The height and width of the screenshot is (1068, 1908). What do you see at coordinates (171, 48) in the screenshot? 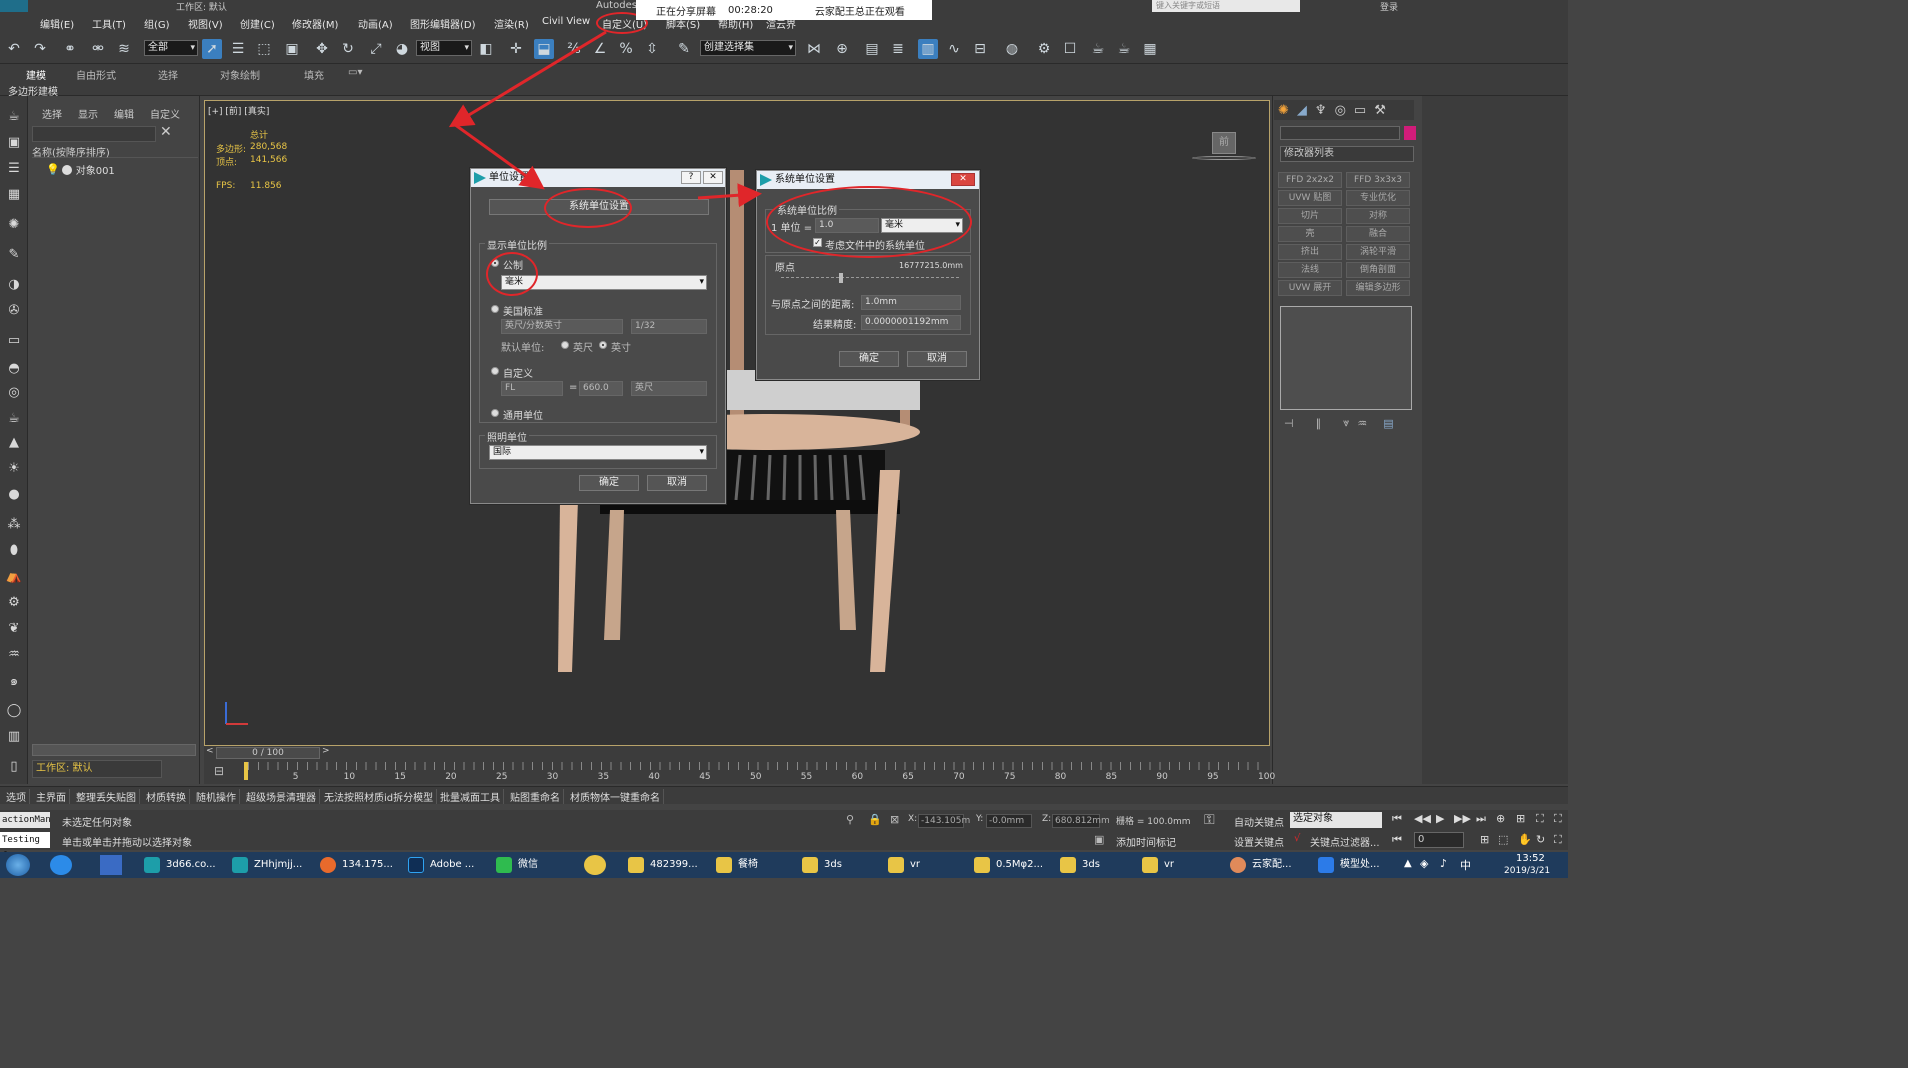
I see `selection-filter-dropdown: 全部` at bounding box center [171, 48].